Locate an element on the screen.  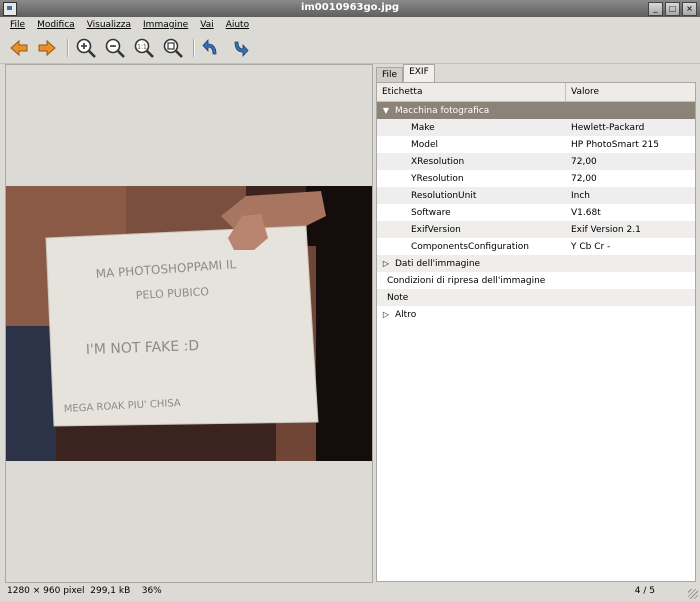
table-row: ExifVersion Exif Version 2.1 is located at coordinates (536, 229).